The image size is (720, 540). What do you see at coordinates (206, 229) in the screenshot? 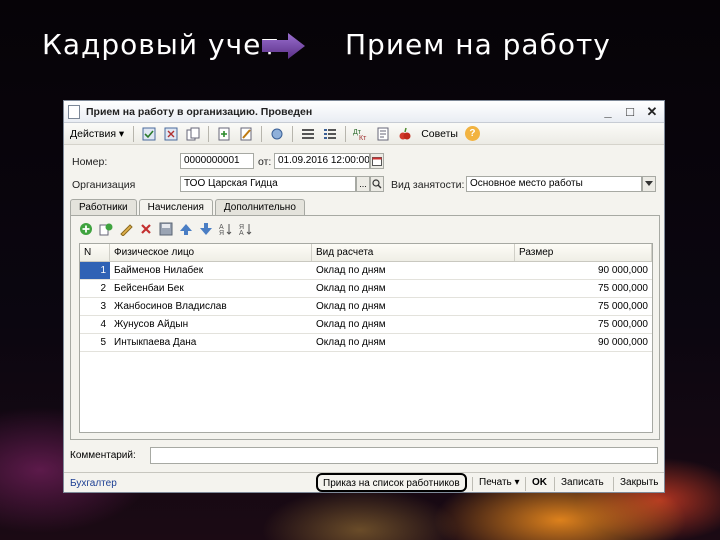
I see `move-down-icon` at bounding box center [206, 229].